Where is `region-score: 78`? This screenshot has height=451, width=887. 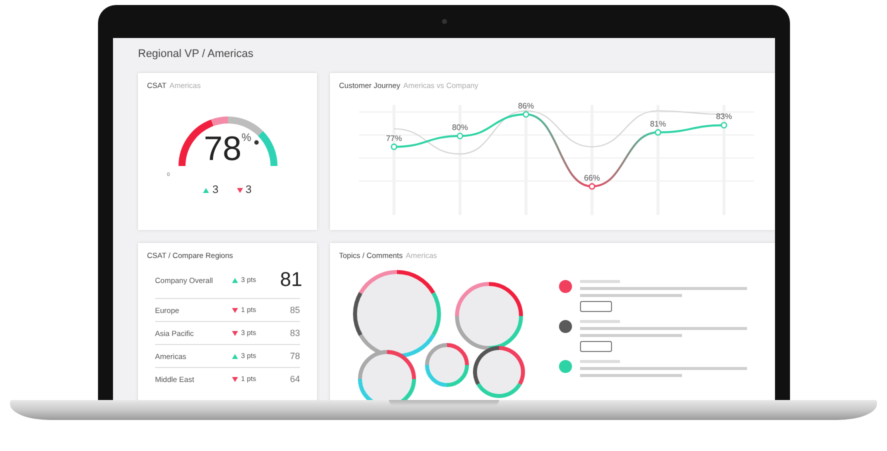 region-score: 78 is located at coordinates (294, 356).